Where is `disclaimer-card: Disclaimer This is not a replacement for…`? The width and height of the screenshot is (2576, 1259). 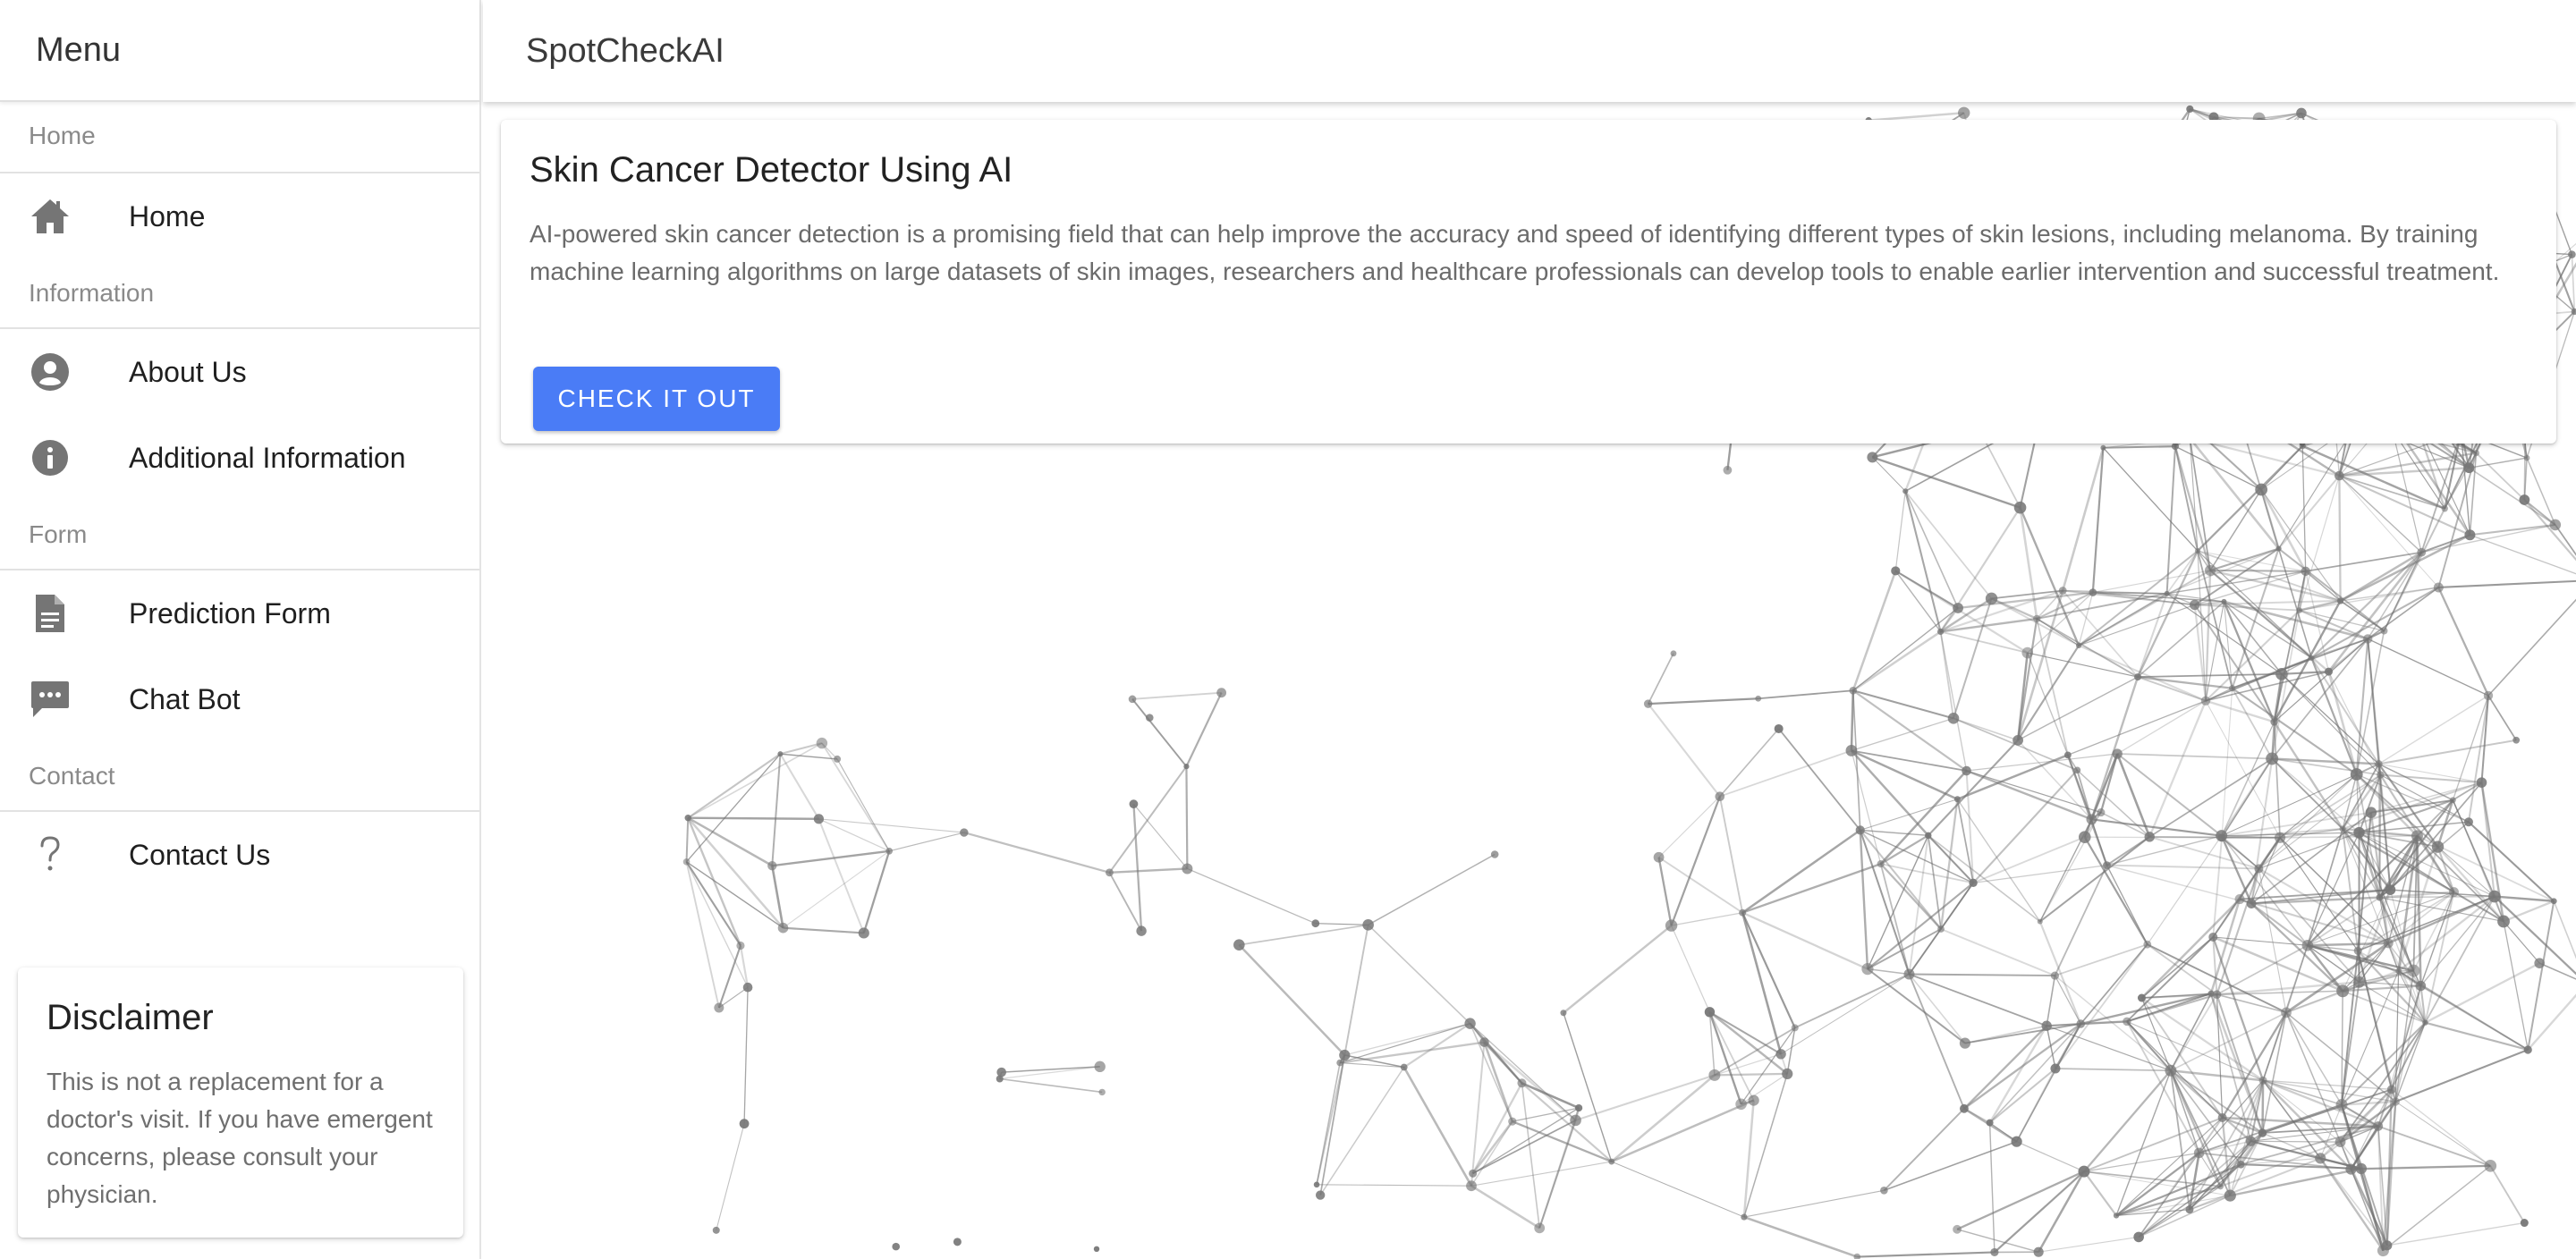
disclaimer-card: Disclaimer This is not a replacement for… is located at coordinates (240, 1102).